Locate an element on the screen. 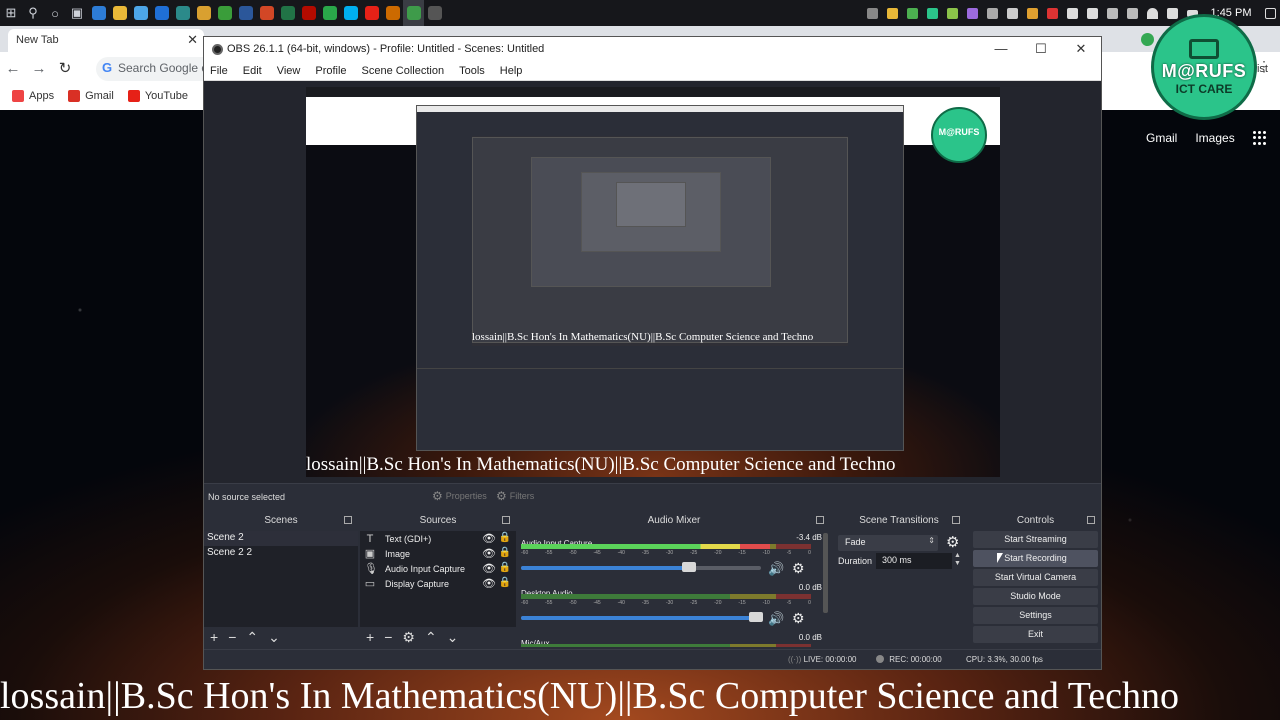 This screenshot has width=1280, height=720. start-streaming-button: Start Streaming is located at coordinates (1035, 539).